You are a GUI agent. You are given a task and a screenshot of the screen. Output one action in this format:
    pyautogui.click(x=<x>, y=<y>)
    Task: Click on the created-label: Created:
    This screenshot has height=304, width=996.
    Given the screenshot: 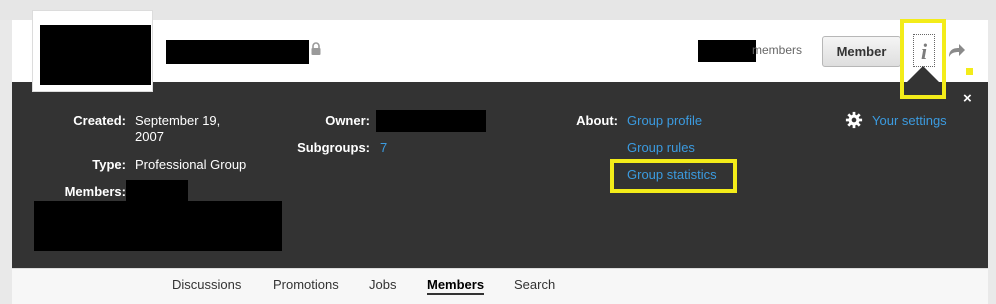 What is the action you would take?
    pyautogui.click(x=99, y=120)
    